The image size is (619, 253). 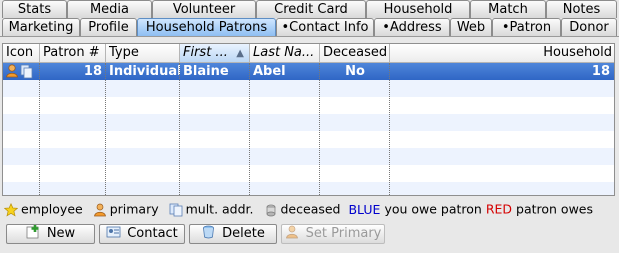 I want to click on legend-mult-addr: mult. addr., so click(x=219, y=209).